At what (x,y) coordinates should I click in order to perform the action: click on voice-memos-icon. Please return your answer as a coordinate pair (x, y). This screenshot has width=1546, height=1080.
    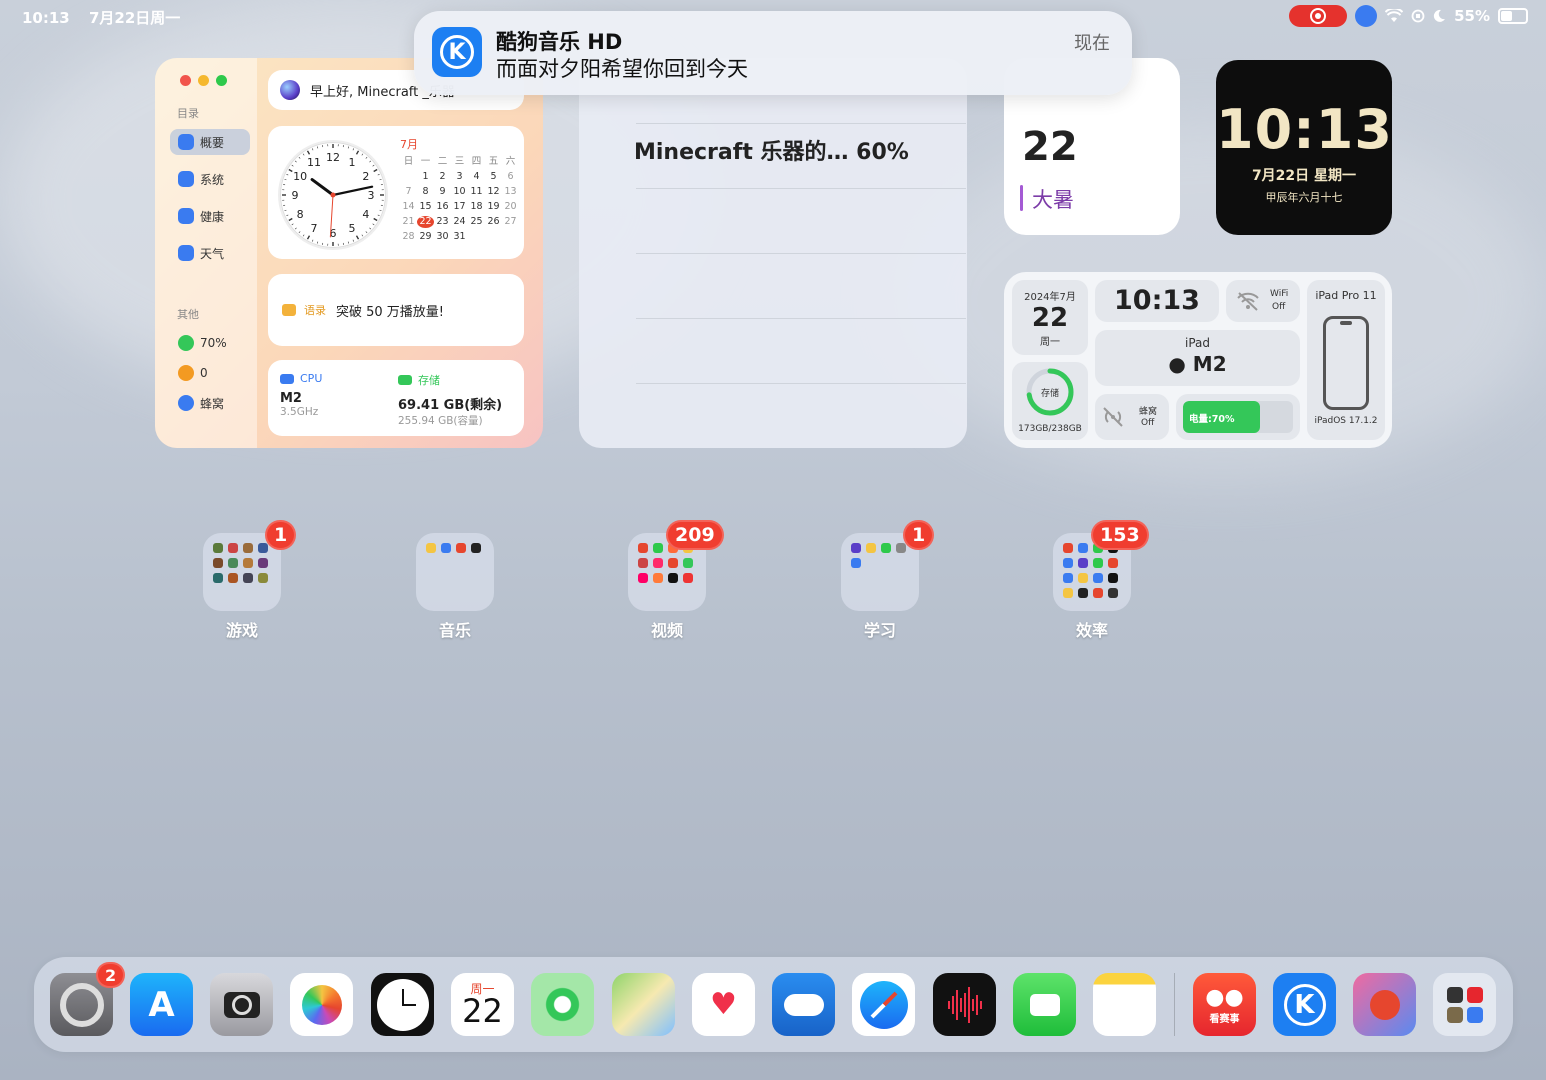
    Looking at the image, I should click on (964, 1004).